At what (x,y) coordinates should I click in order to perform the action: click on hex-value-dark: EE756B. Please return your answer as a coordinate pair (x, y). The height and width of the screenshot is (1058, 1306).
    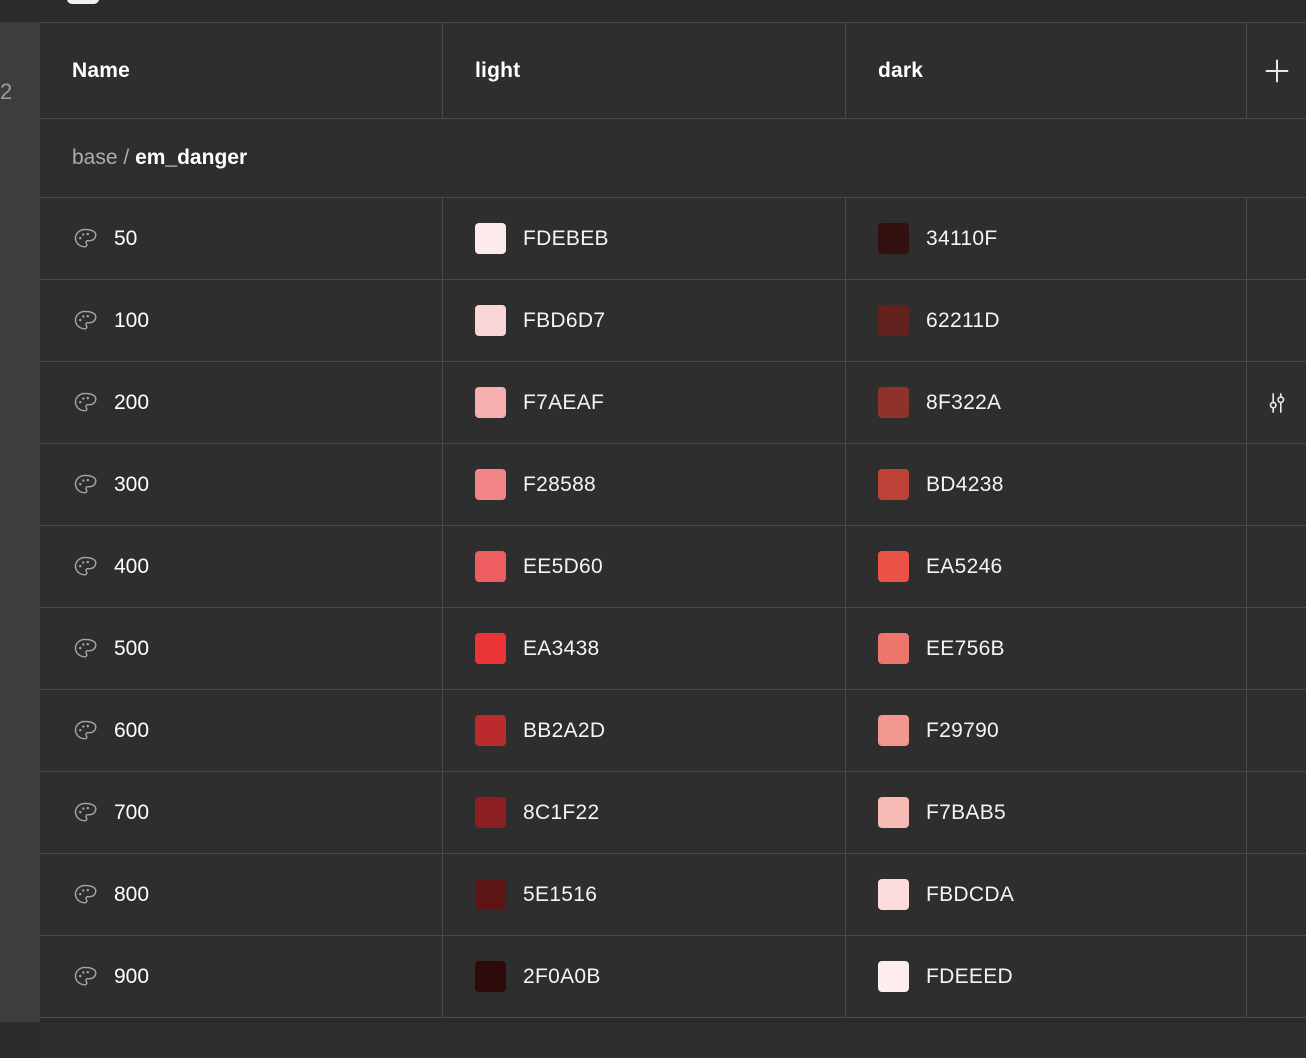
    Looking at the image, I should click on (965, 648).